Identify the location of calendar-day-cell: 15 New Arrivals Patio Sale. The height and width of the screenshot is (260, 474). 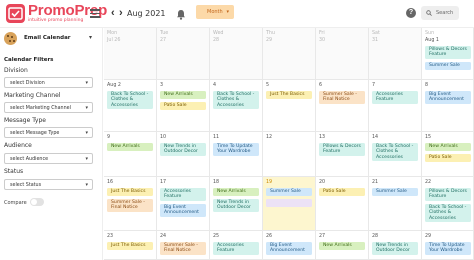
(448, 154).